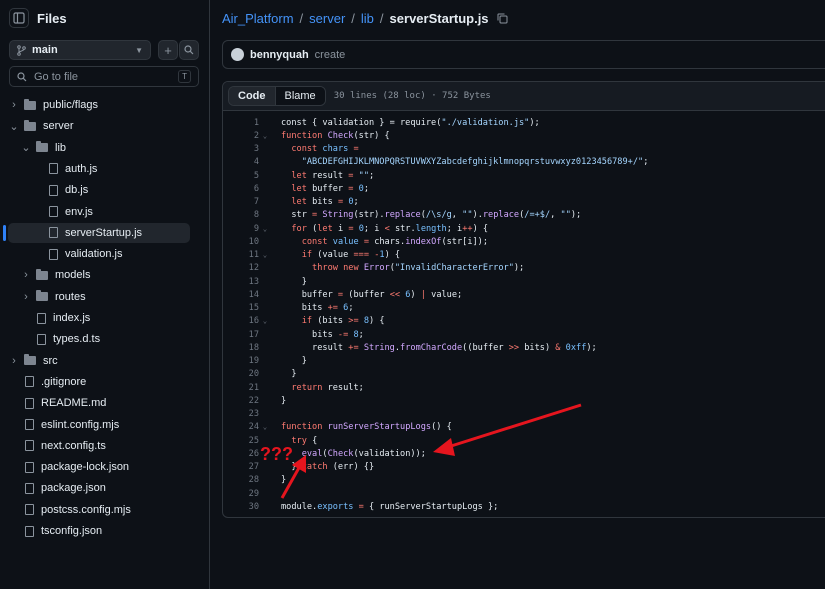  Describe the element at coordinates (99, 148) in the screenshot. I see `tree-folder: ⌄ lib` at that location.